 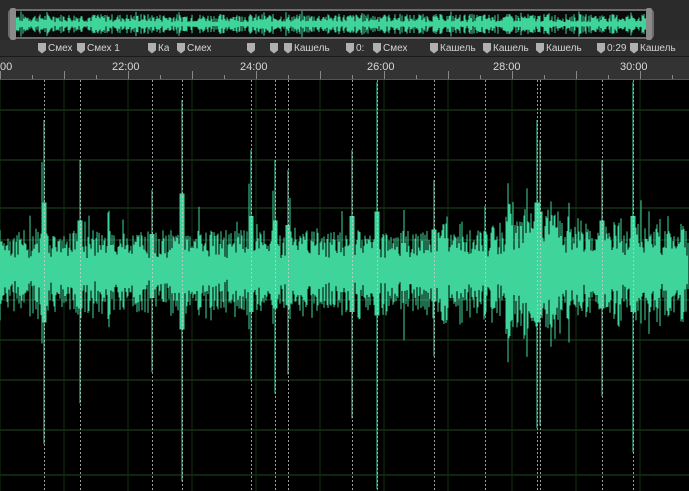 What do you see at coordinates (13, 24) in the screenshot?
I see `overview-left-handle` at bounding box center [13, 24].